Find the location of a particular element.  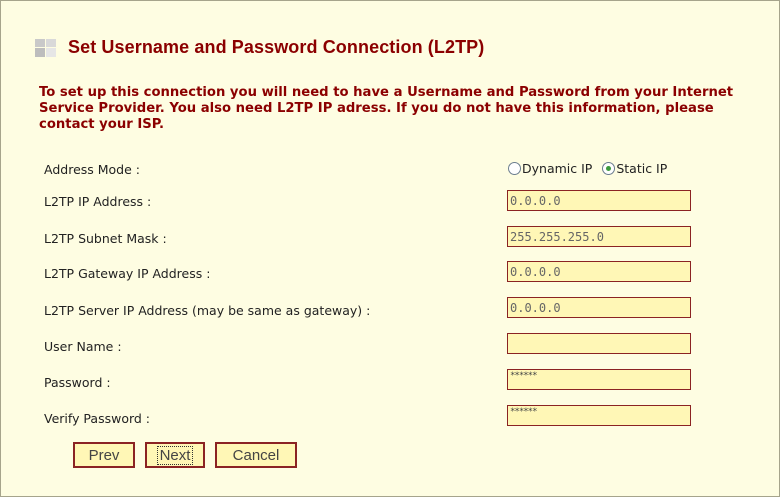

next-button-label: Next is located at coordinates (175, 455).